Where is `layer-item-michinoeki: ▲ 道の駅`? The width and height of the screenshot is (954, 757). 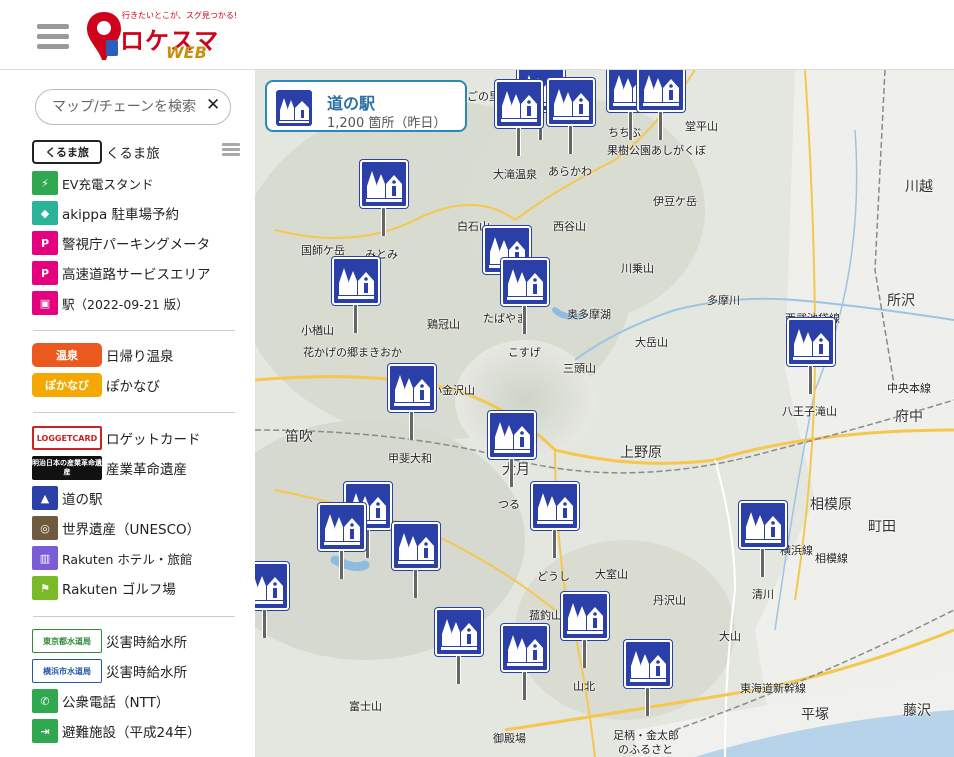
layer-item-michinoeki: ▲ 道の駅 is located at coordinates (67, 498).